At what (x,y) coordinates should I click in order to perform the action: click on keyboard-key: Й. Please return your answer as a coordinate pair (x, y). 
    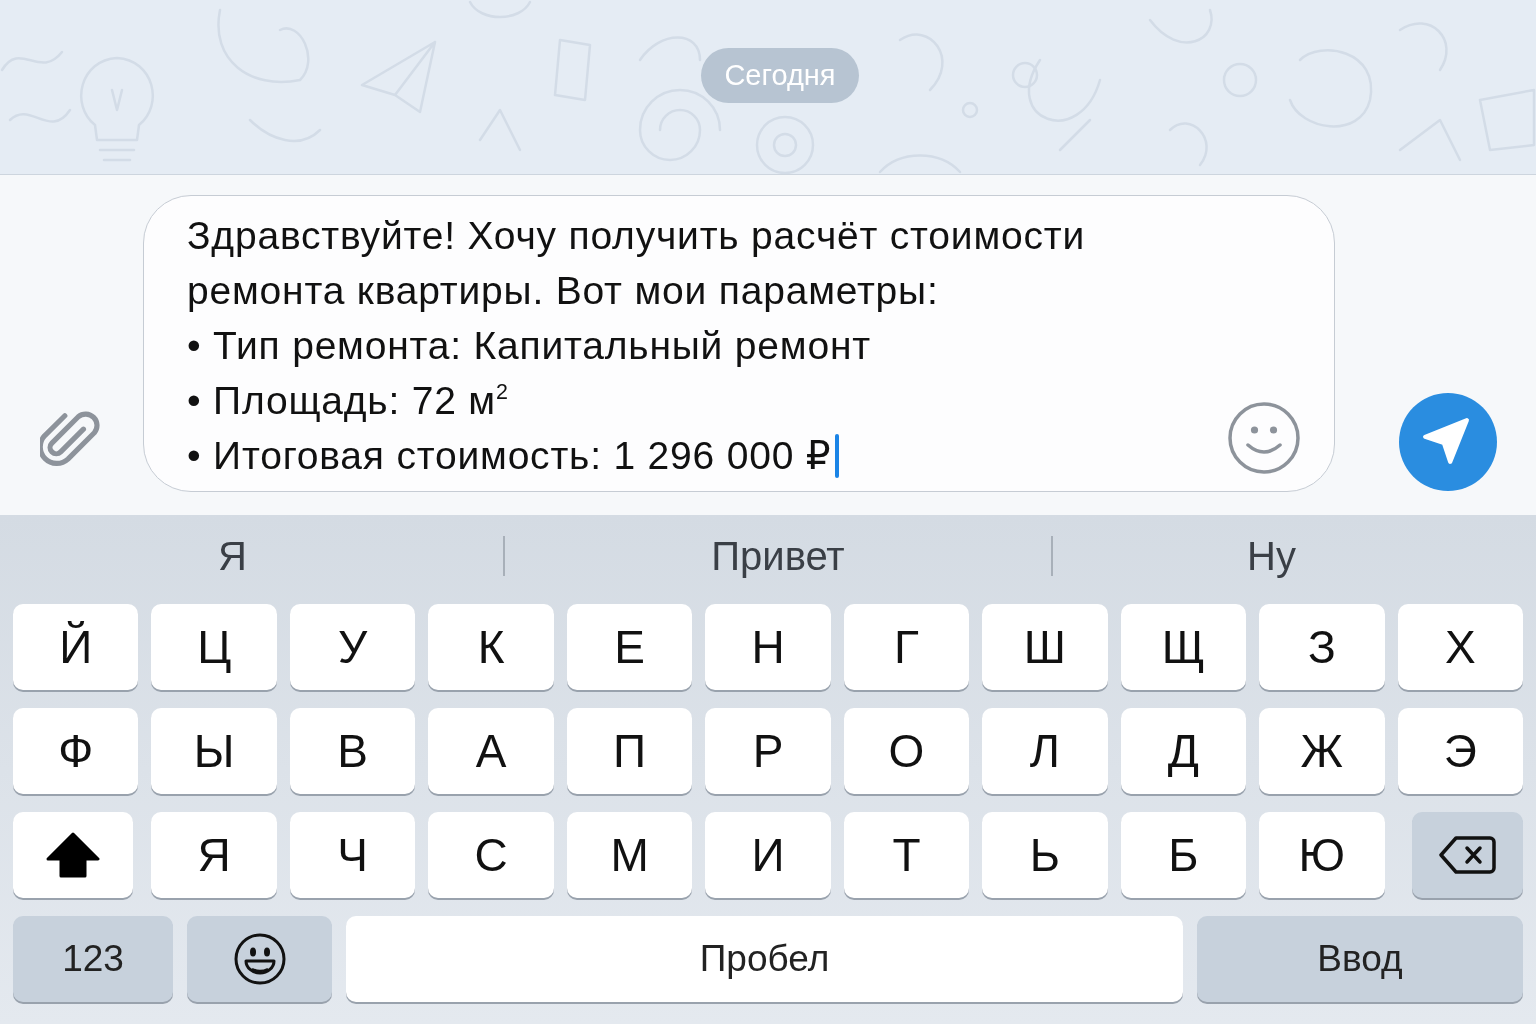
    Looking at the image, I should click on (76, 647).